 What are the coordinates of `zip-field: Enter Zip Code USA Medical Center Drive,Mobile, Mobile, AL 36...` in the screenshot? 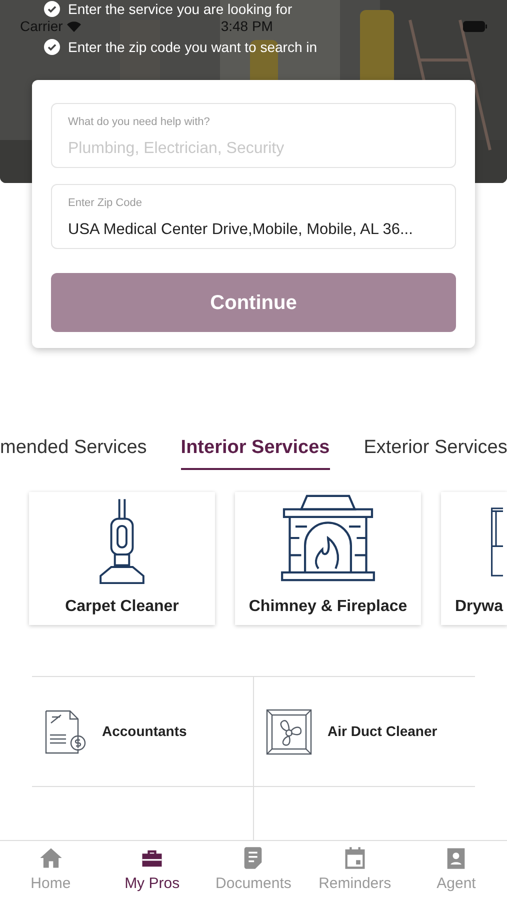 It's located at (253, 216).